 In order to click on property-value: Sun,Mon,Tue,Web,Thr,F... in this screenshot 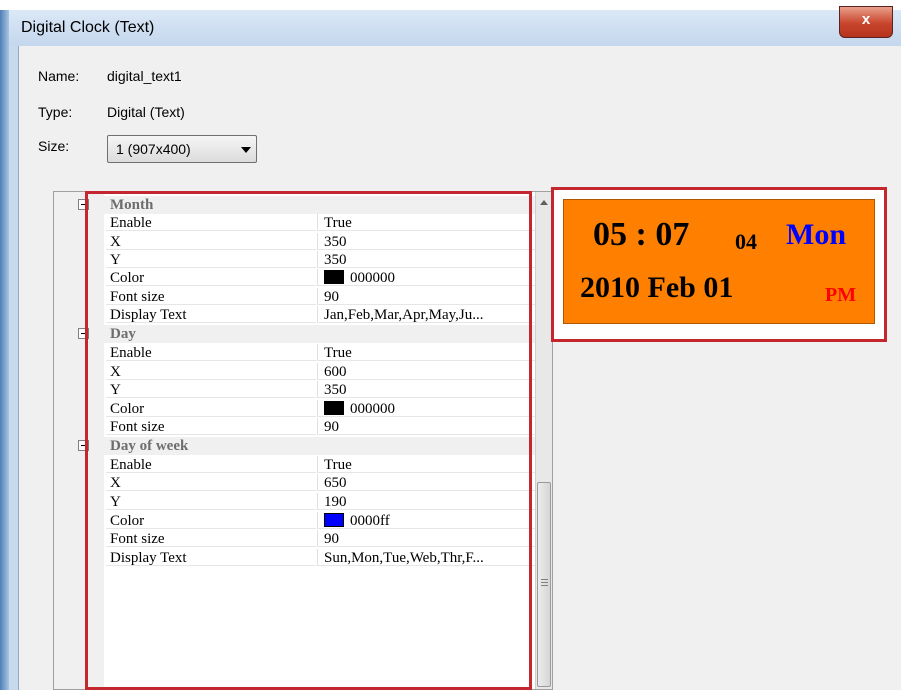, I will do `click(426, 557)`.